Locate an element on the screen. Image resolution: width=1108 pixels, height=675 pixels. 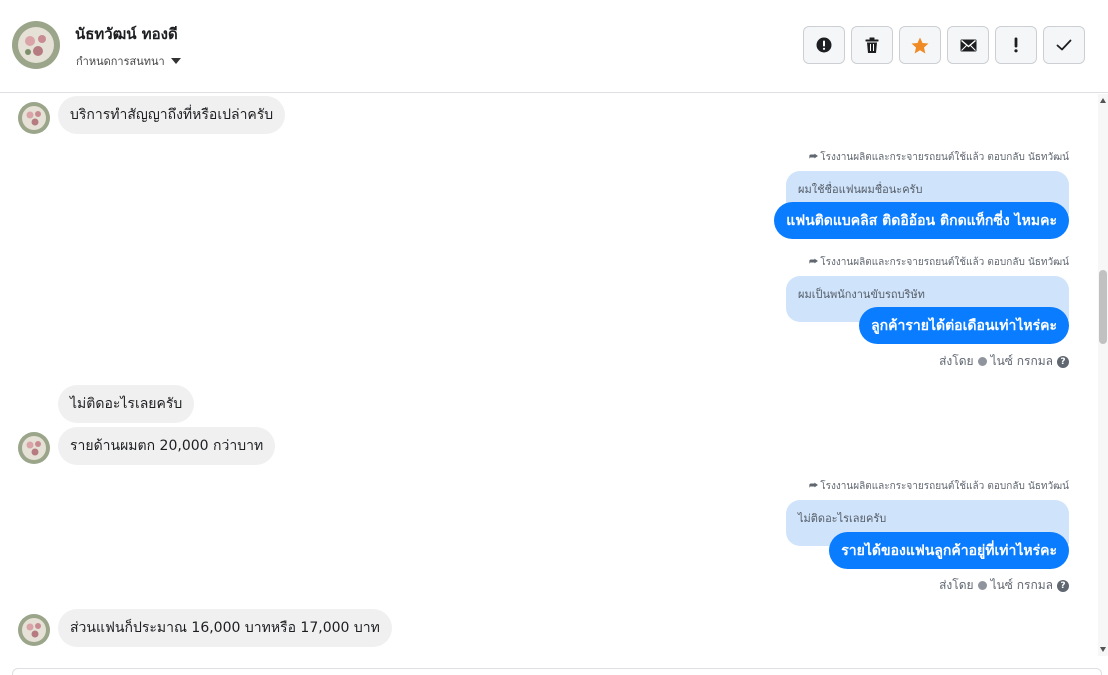
envelope-icon is located at coordinates (968, 45).